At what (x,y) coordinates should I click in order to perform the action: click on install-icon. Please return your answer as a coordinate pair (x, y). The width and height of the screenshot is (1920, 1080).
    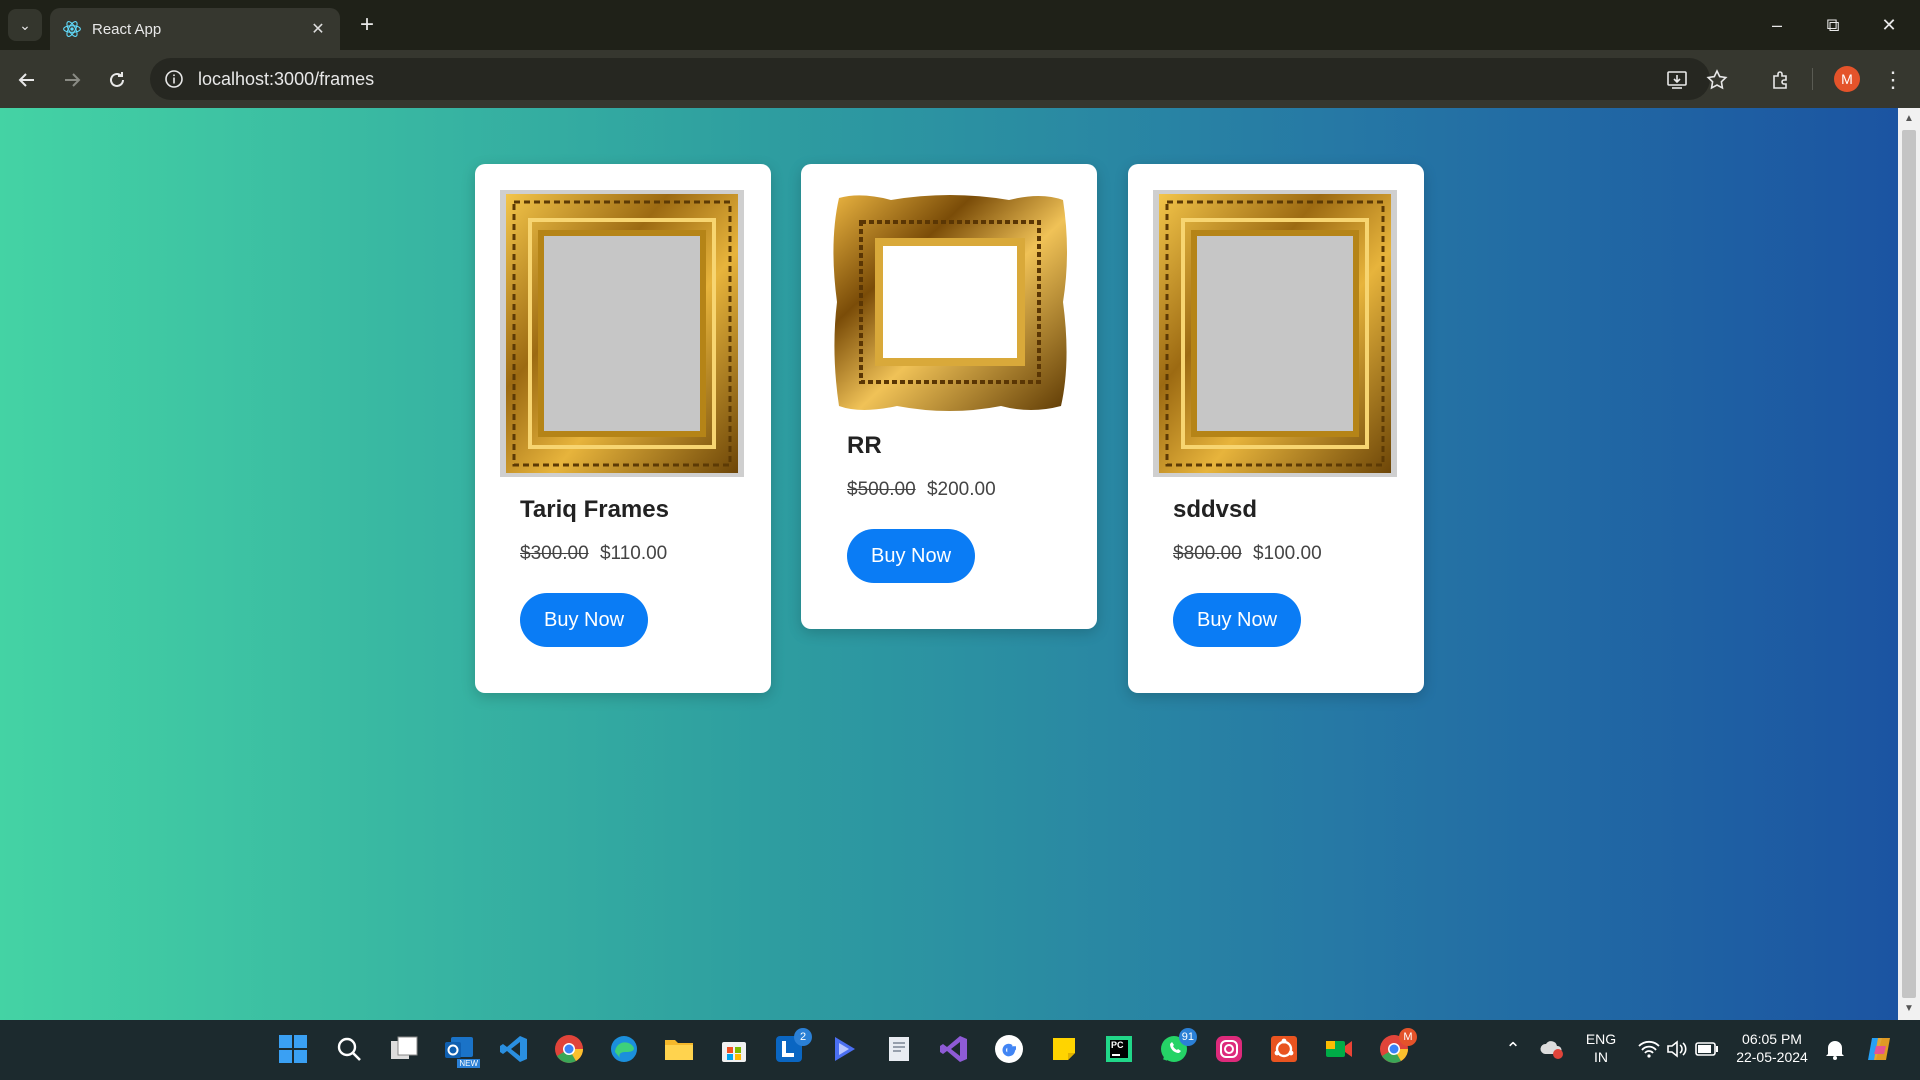
    Looking at the image, I should click on (1677, 80).